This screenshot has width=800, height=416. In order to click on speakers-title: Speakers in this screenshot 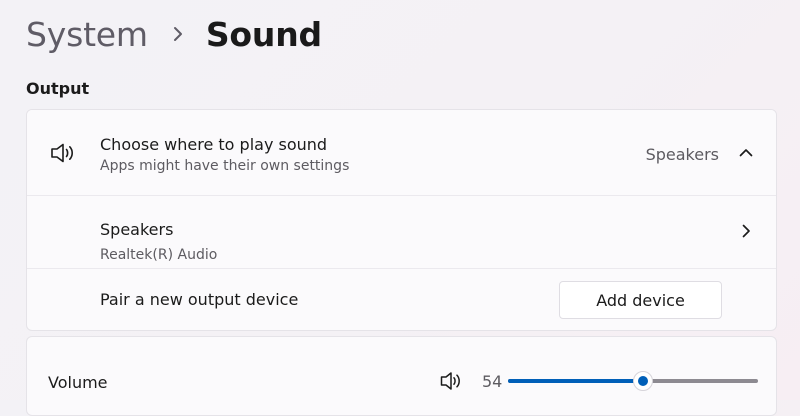, I will do `click(137, 229)`.